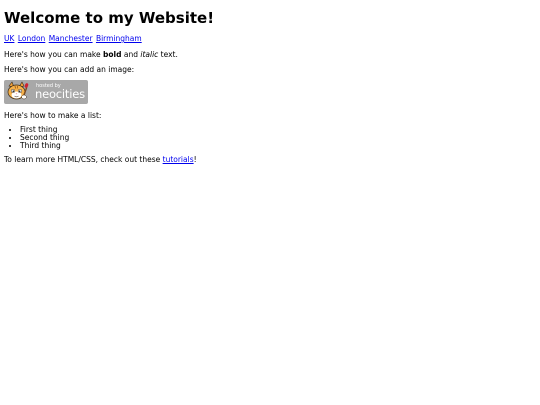 The width and height of the screenshot is (540, 405). What do you see at coordinates (69, 69) in the screenshot?
I see `image-paragraph: Here's how you can add an image:` at bounding box center [69, 69].